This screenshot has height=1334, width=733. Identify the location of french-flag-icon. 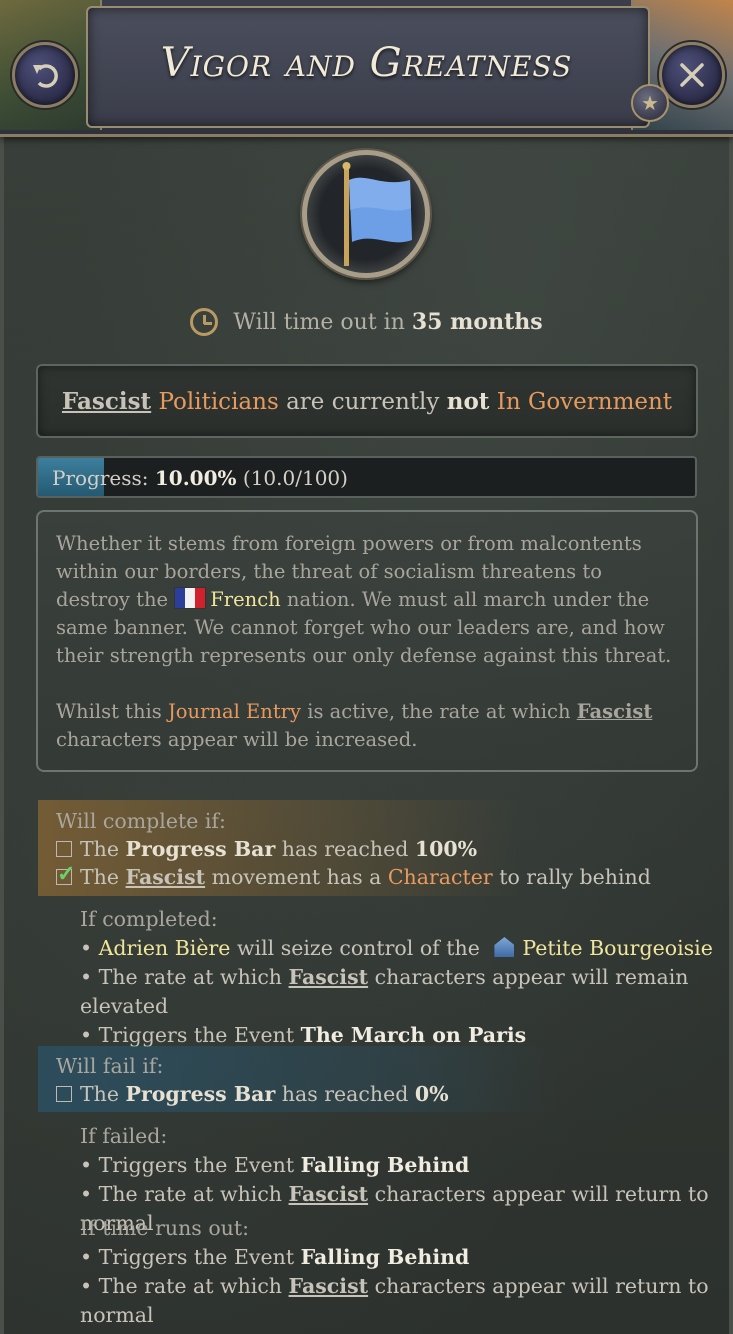
(190, 598).